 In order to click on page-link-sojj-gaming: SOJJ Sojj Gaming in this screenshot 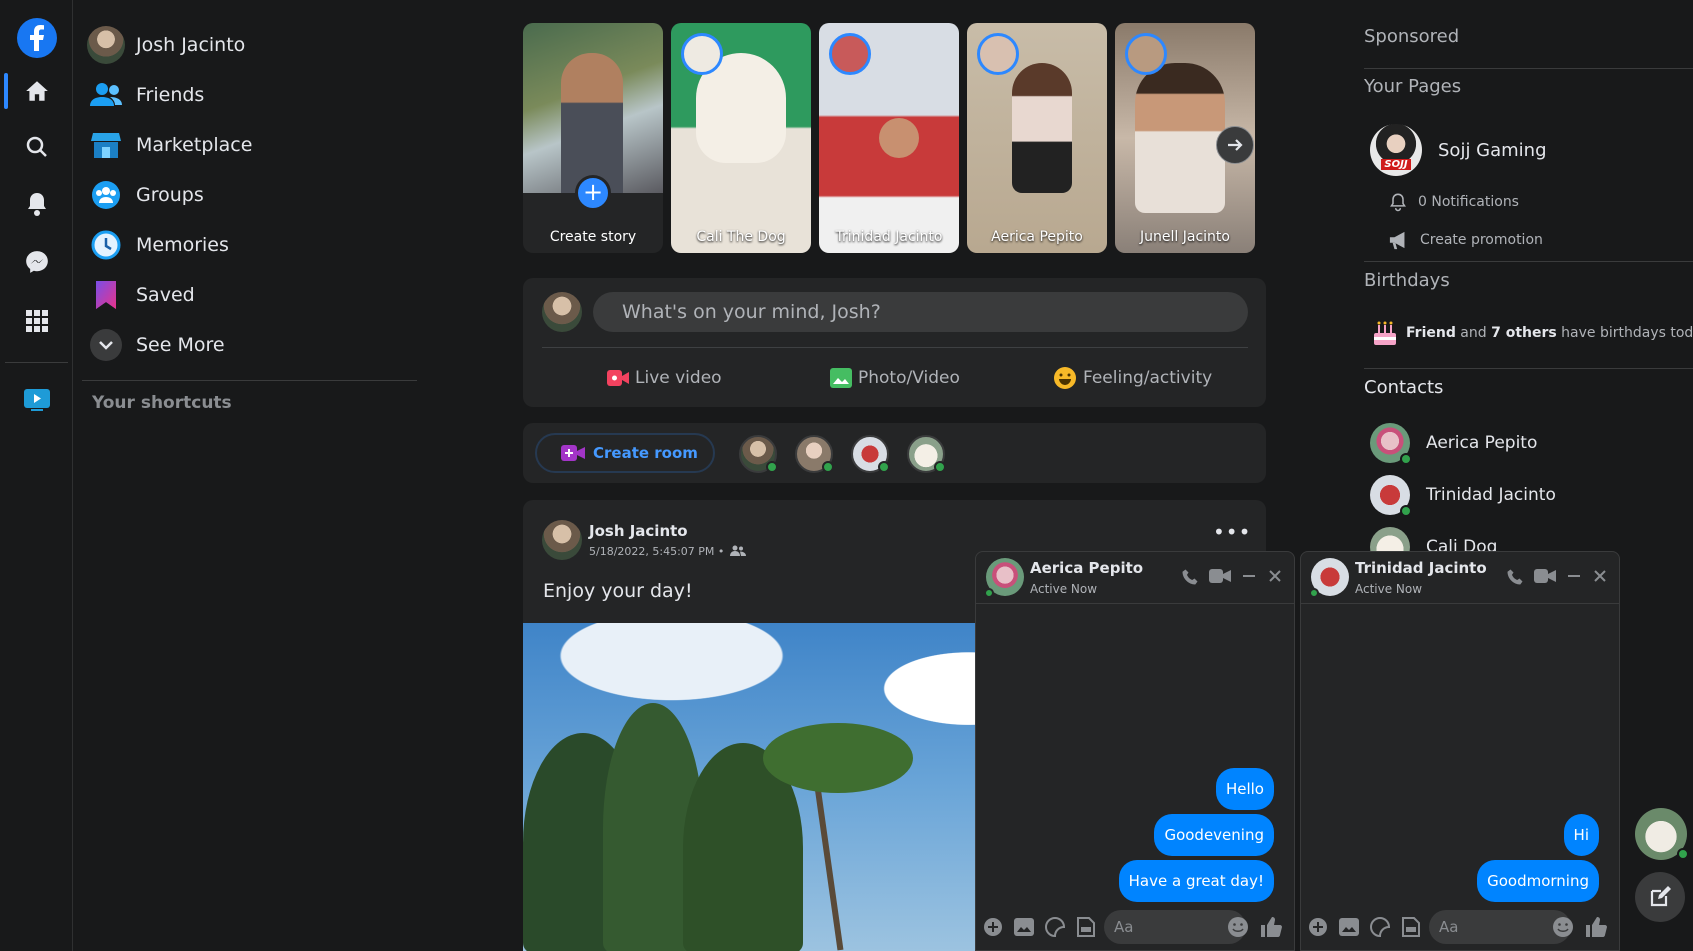, I will do `click(1458, 150)`.